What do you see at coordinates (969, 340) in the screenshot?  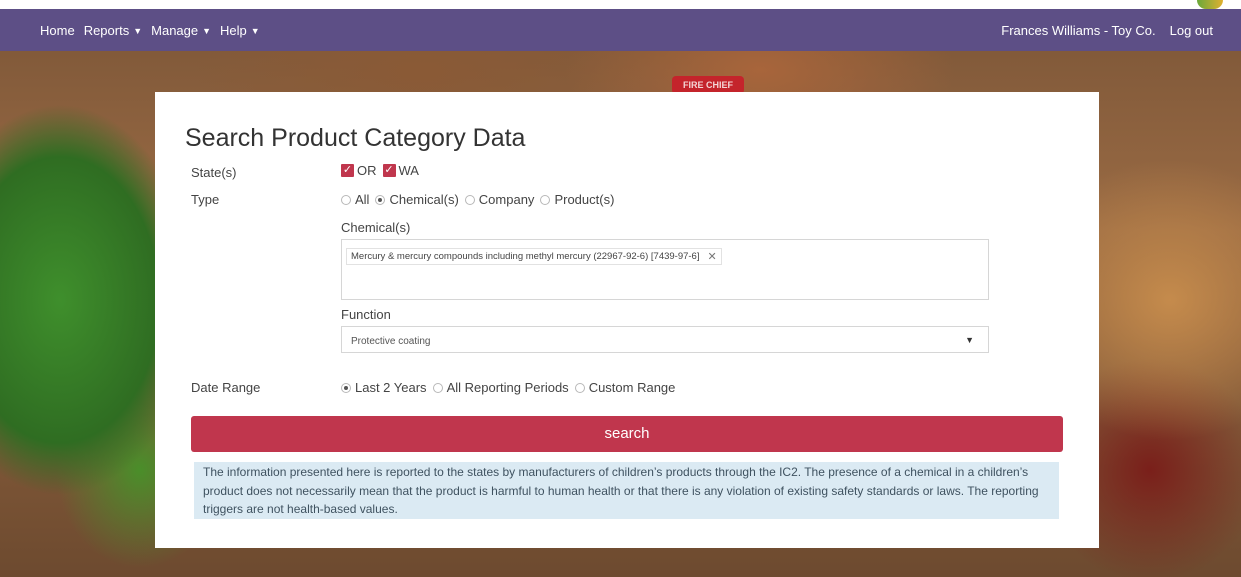 I see `chevron-down-icon: ▼` at bounding box center [969, 340].